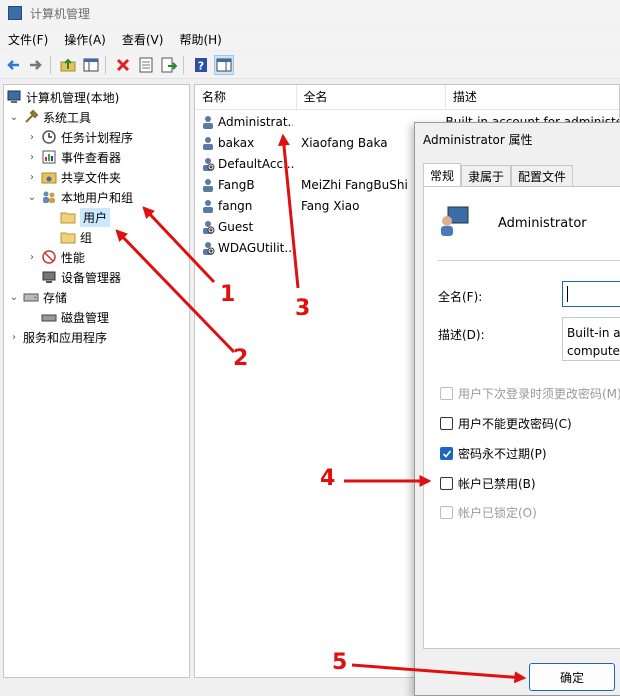 The height and width of the screenshot is (696, 620). I want to click on annotation-number-3: 3, so click(303, 308).